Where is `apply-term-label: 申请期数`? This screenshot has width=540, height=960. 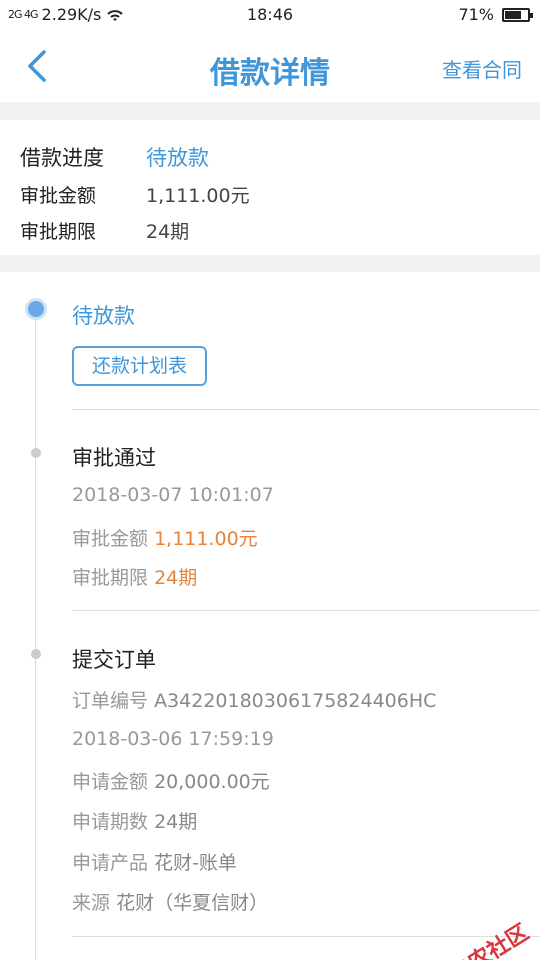
apply-term-label: 申请期数 is located at coordinates (110, 822).